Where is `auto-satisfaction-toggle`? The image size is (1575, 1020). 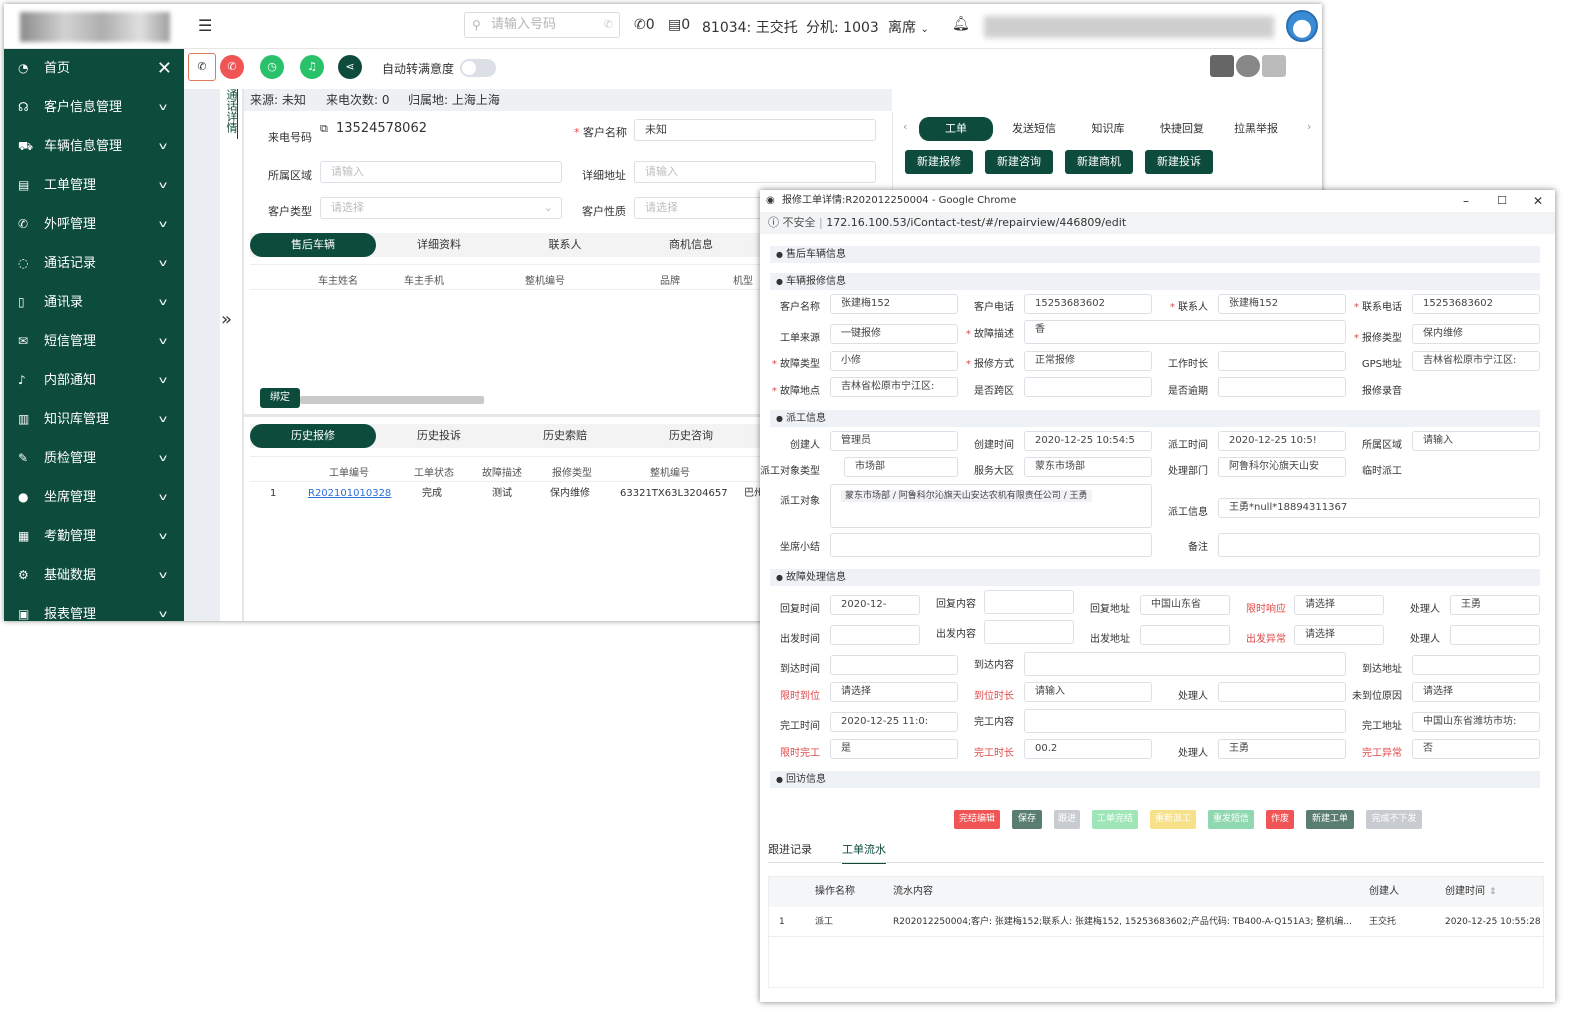 auto-satisfaction-toggle is located at coordinates (478, 68).